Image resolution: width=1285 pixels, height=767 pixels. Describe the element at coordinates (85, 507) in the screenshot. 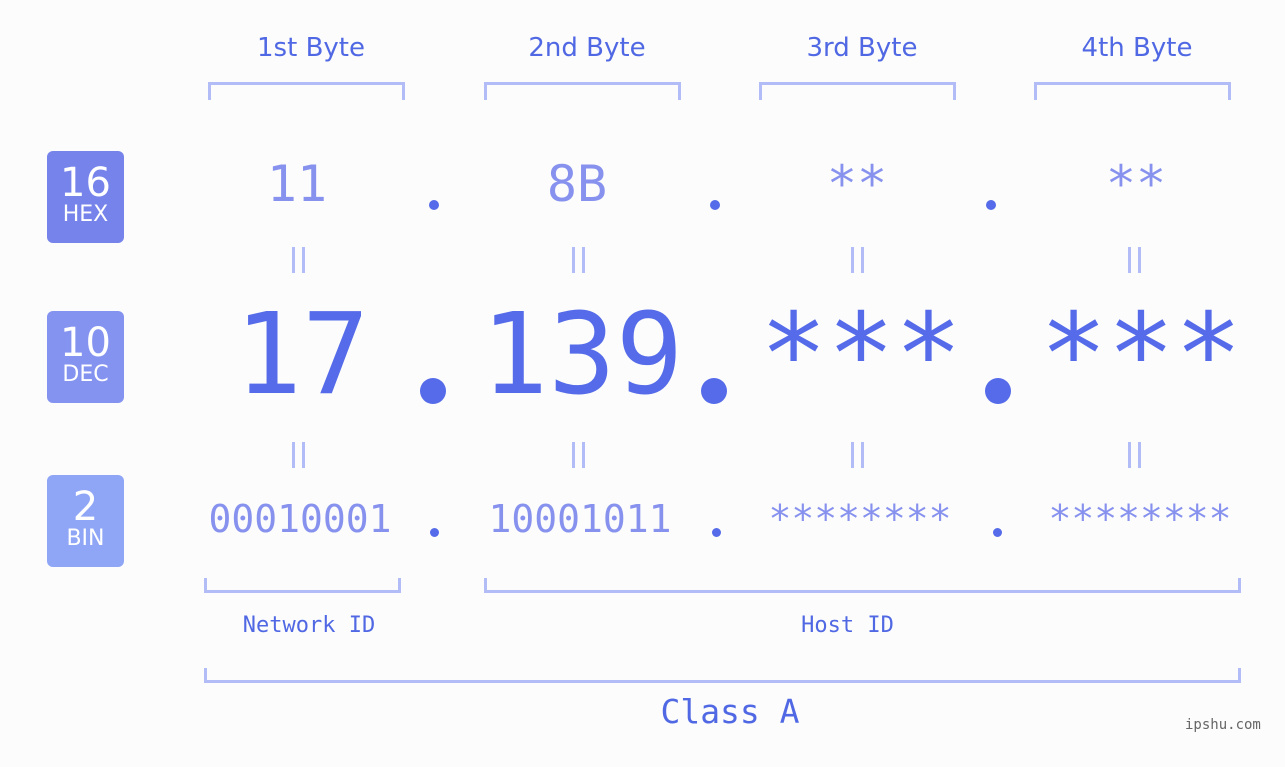

I see `bin-base-number: 2` at that location.